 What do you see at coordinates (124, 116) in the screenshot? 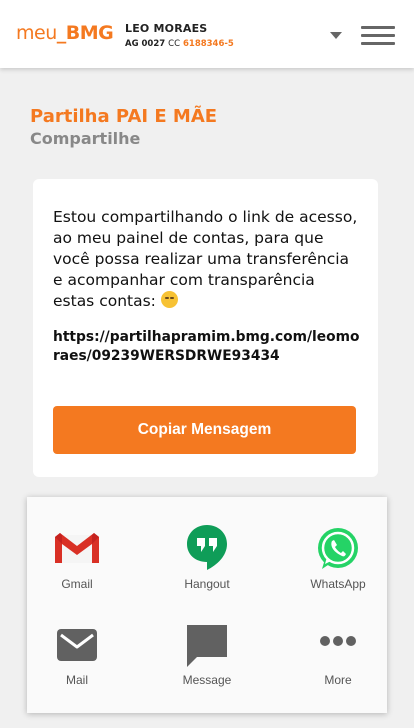
I see `page-title: Partilha PAI E MÃE` at bounding box center [124, 116].